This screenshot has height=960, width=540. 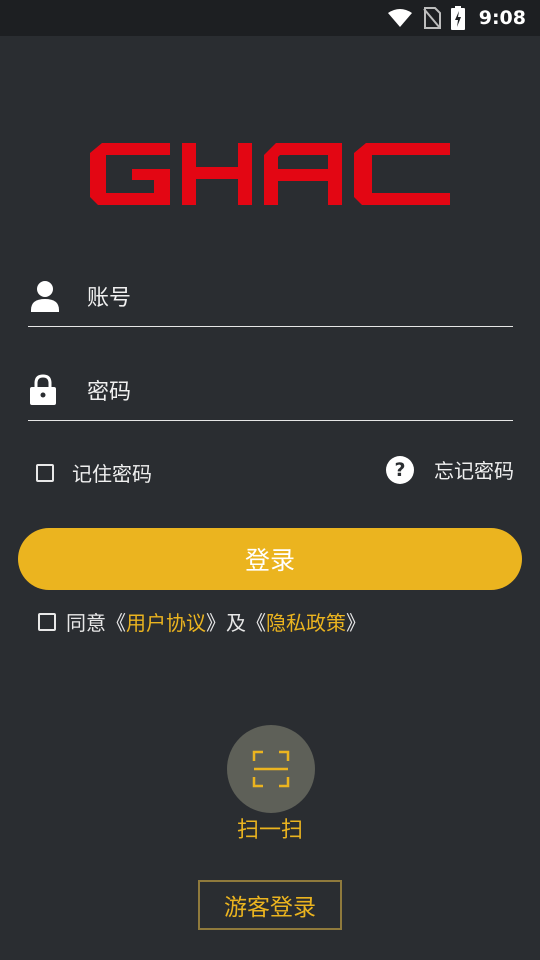 I want to click on scan-button, so click(x=271, y=769).